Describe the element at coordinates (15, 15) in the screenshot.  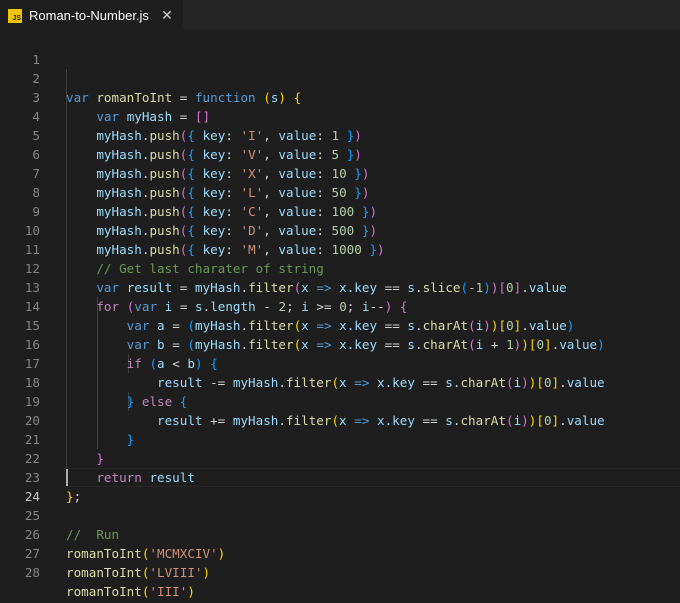
I see `javascript-file-icon: JS` at that location.